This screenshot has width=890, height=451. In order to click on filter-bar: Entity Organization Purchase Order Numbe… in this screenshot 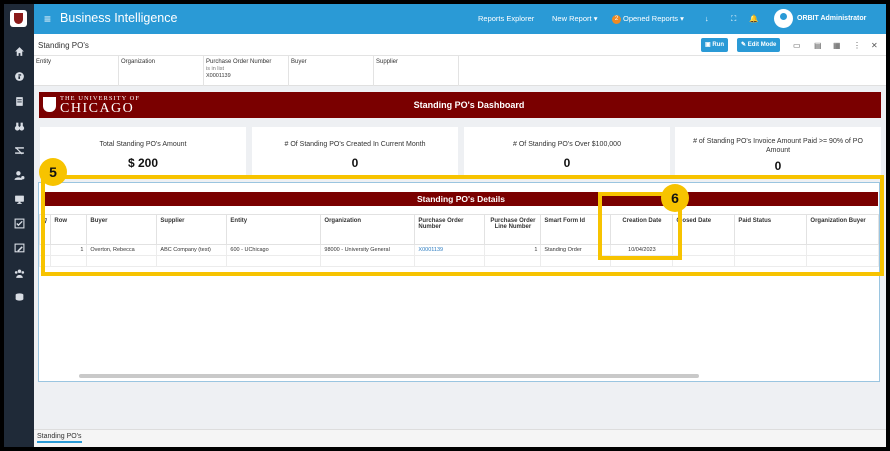, I will do `click(460, 71)`.